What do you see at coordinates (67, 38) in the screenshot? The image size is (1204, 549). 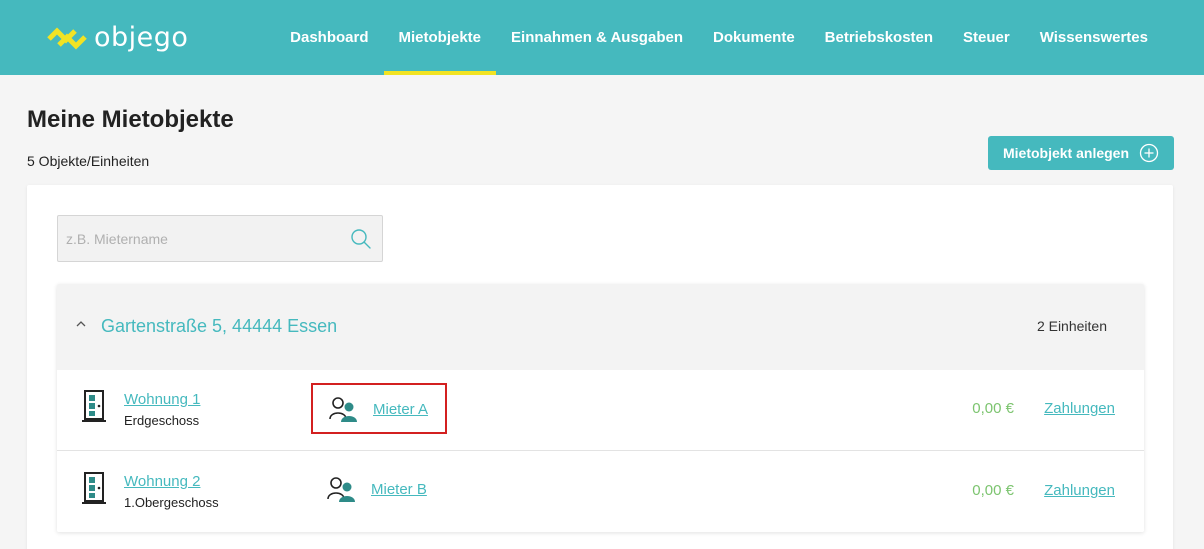 I see `logo-mark-icon` at bounding box center [67, 38].